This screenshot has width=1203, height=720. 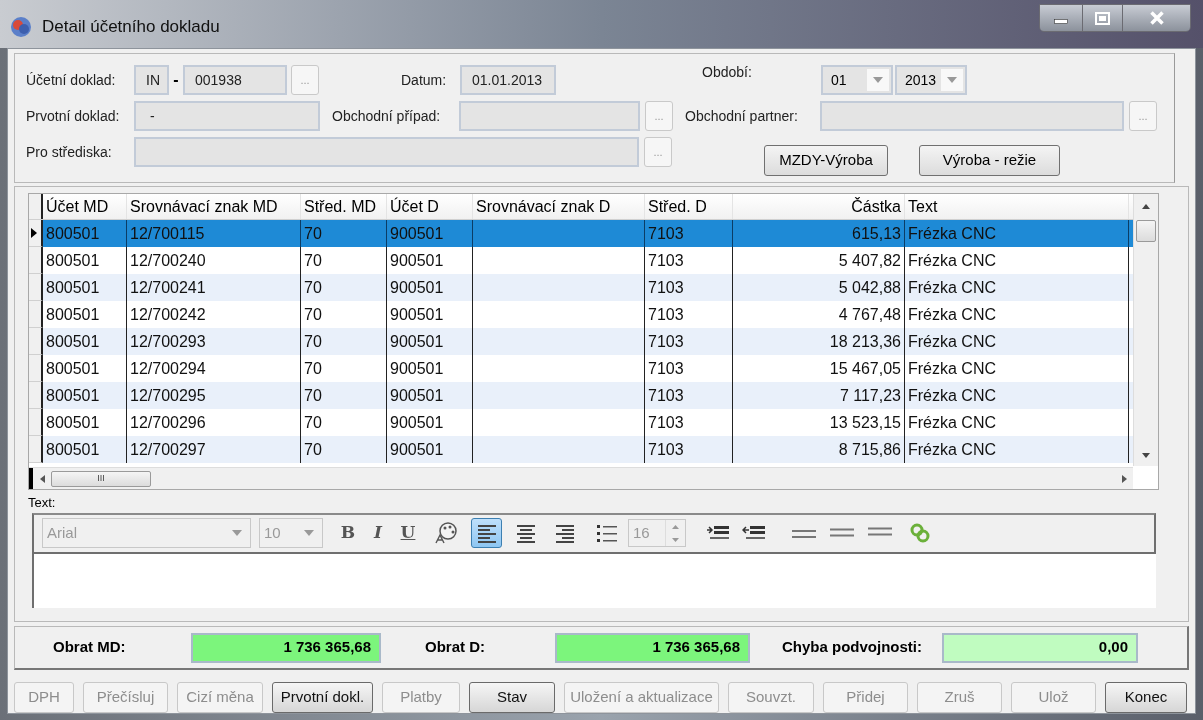 What do you see at coordinates (689, 206) in the screenshot?
I see `column-header: Střed. D` at bounding box center [689, 206].